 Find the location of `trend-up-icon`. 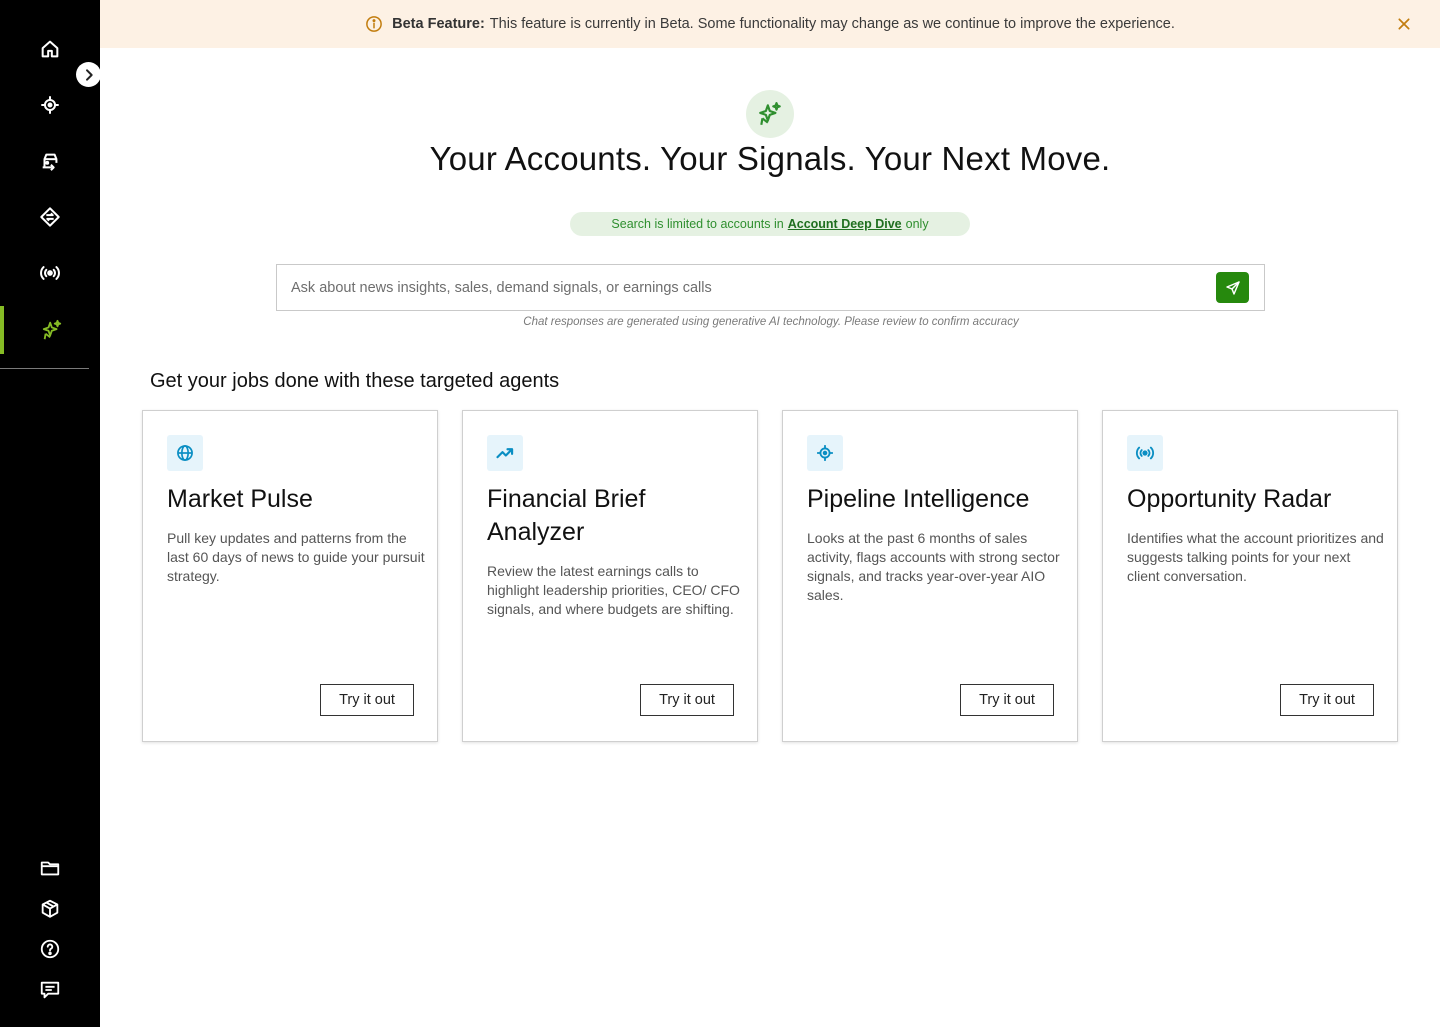

trend-up-icon is located at coordinates (505, 453).